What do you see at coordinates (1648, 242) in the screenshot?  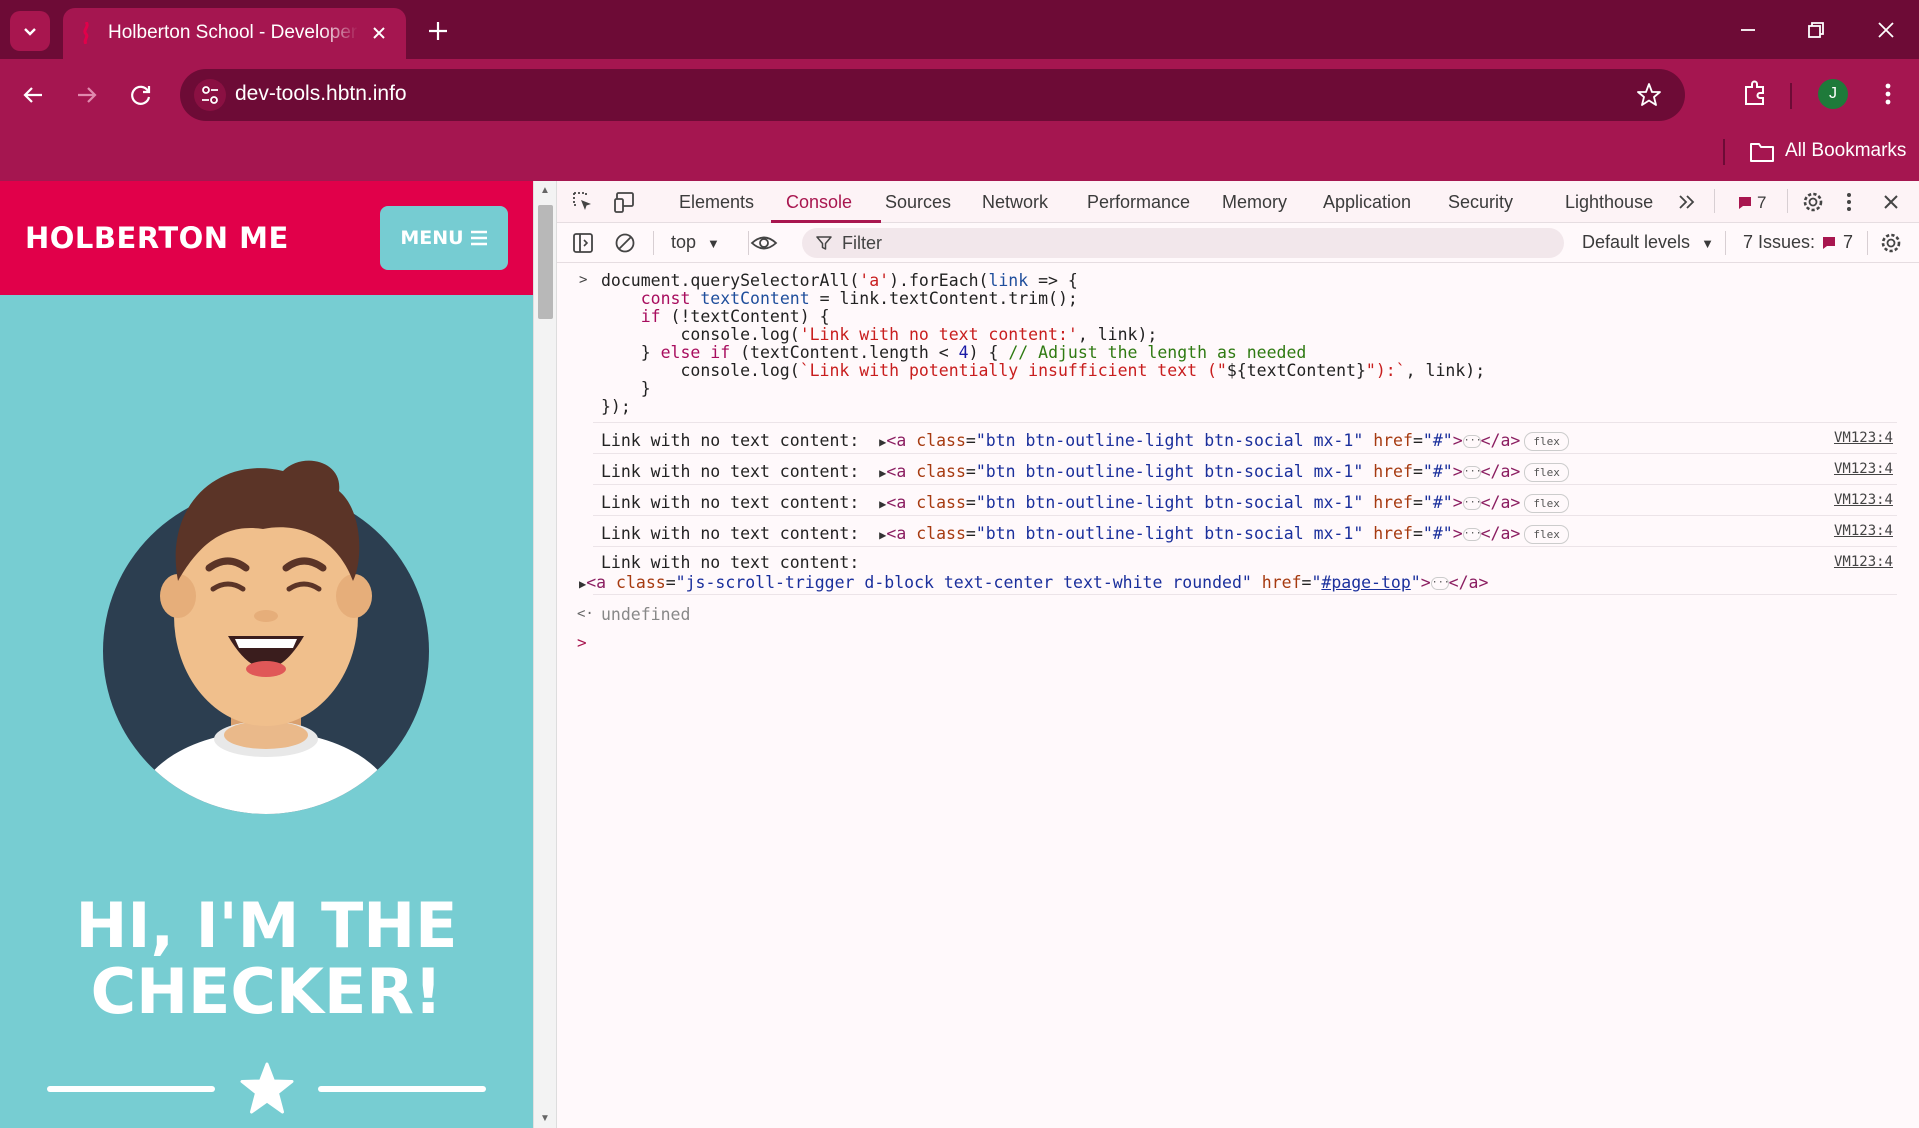 I see `log-levels-dropdown: Default levels ▼` at bounding box center [1648, 242].